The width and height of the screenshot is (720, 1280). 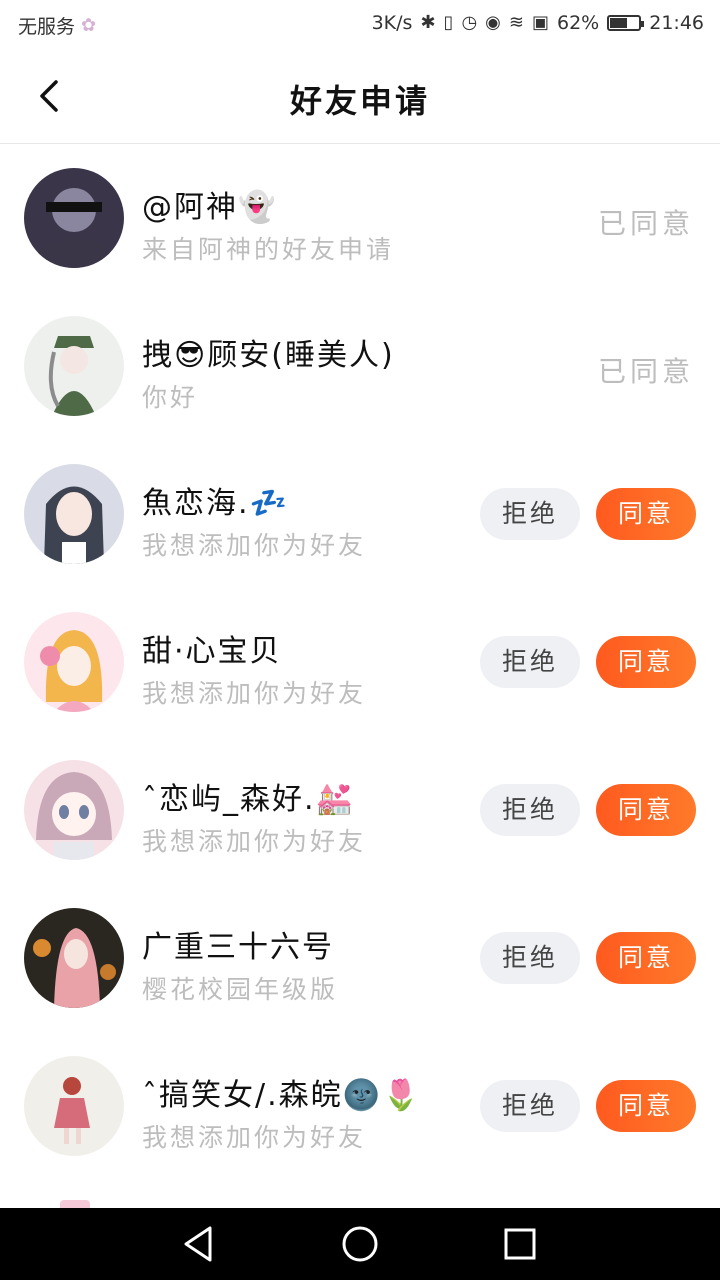 What do you see at coordinates (676, 23) in the screenshot?
I see `clock: 21:46` at bounding box center [676, 23].